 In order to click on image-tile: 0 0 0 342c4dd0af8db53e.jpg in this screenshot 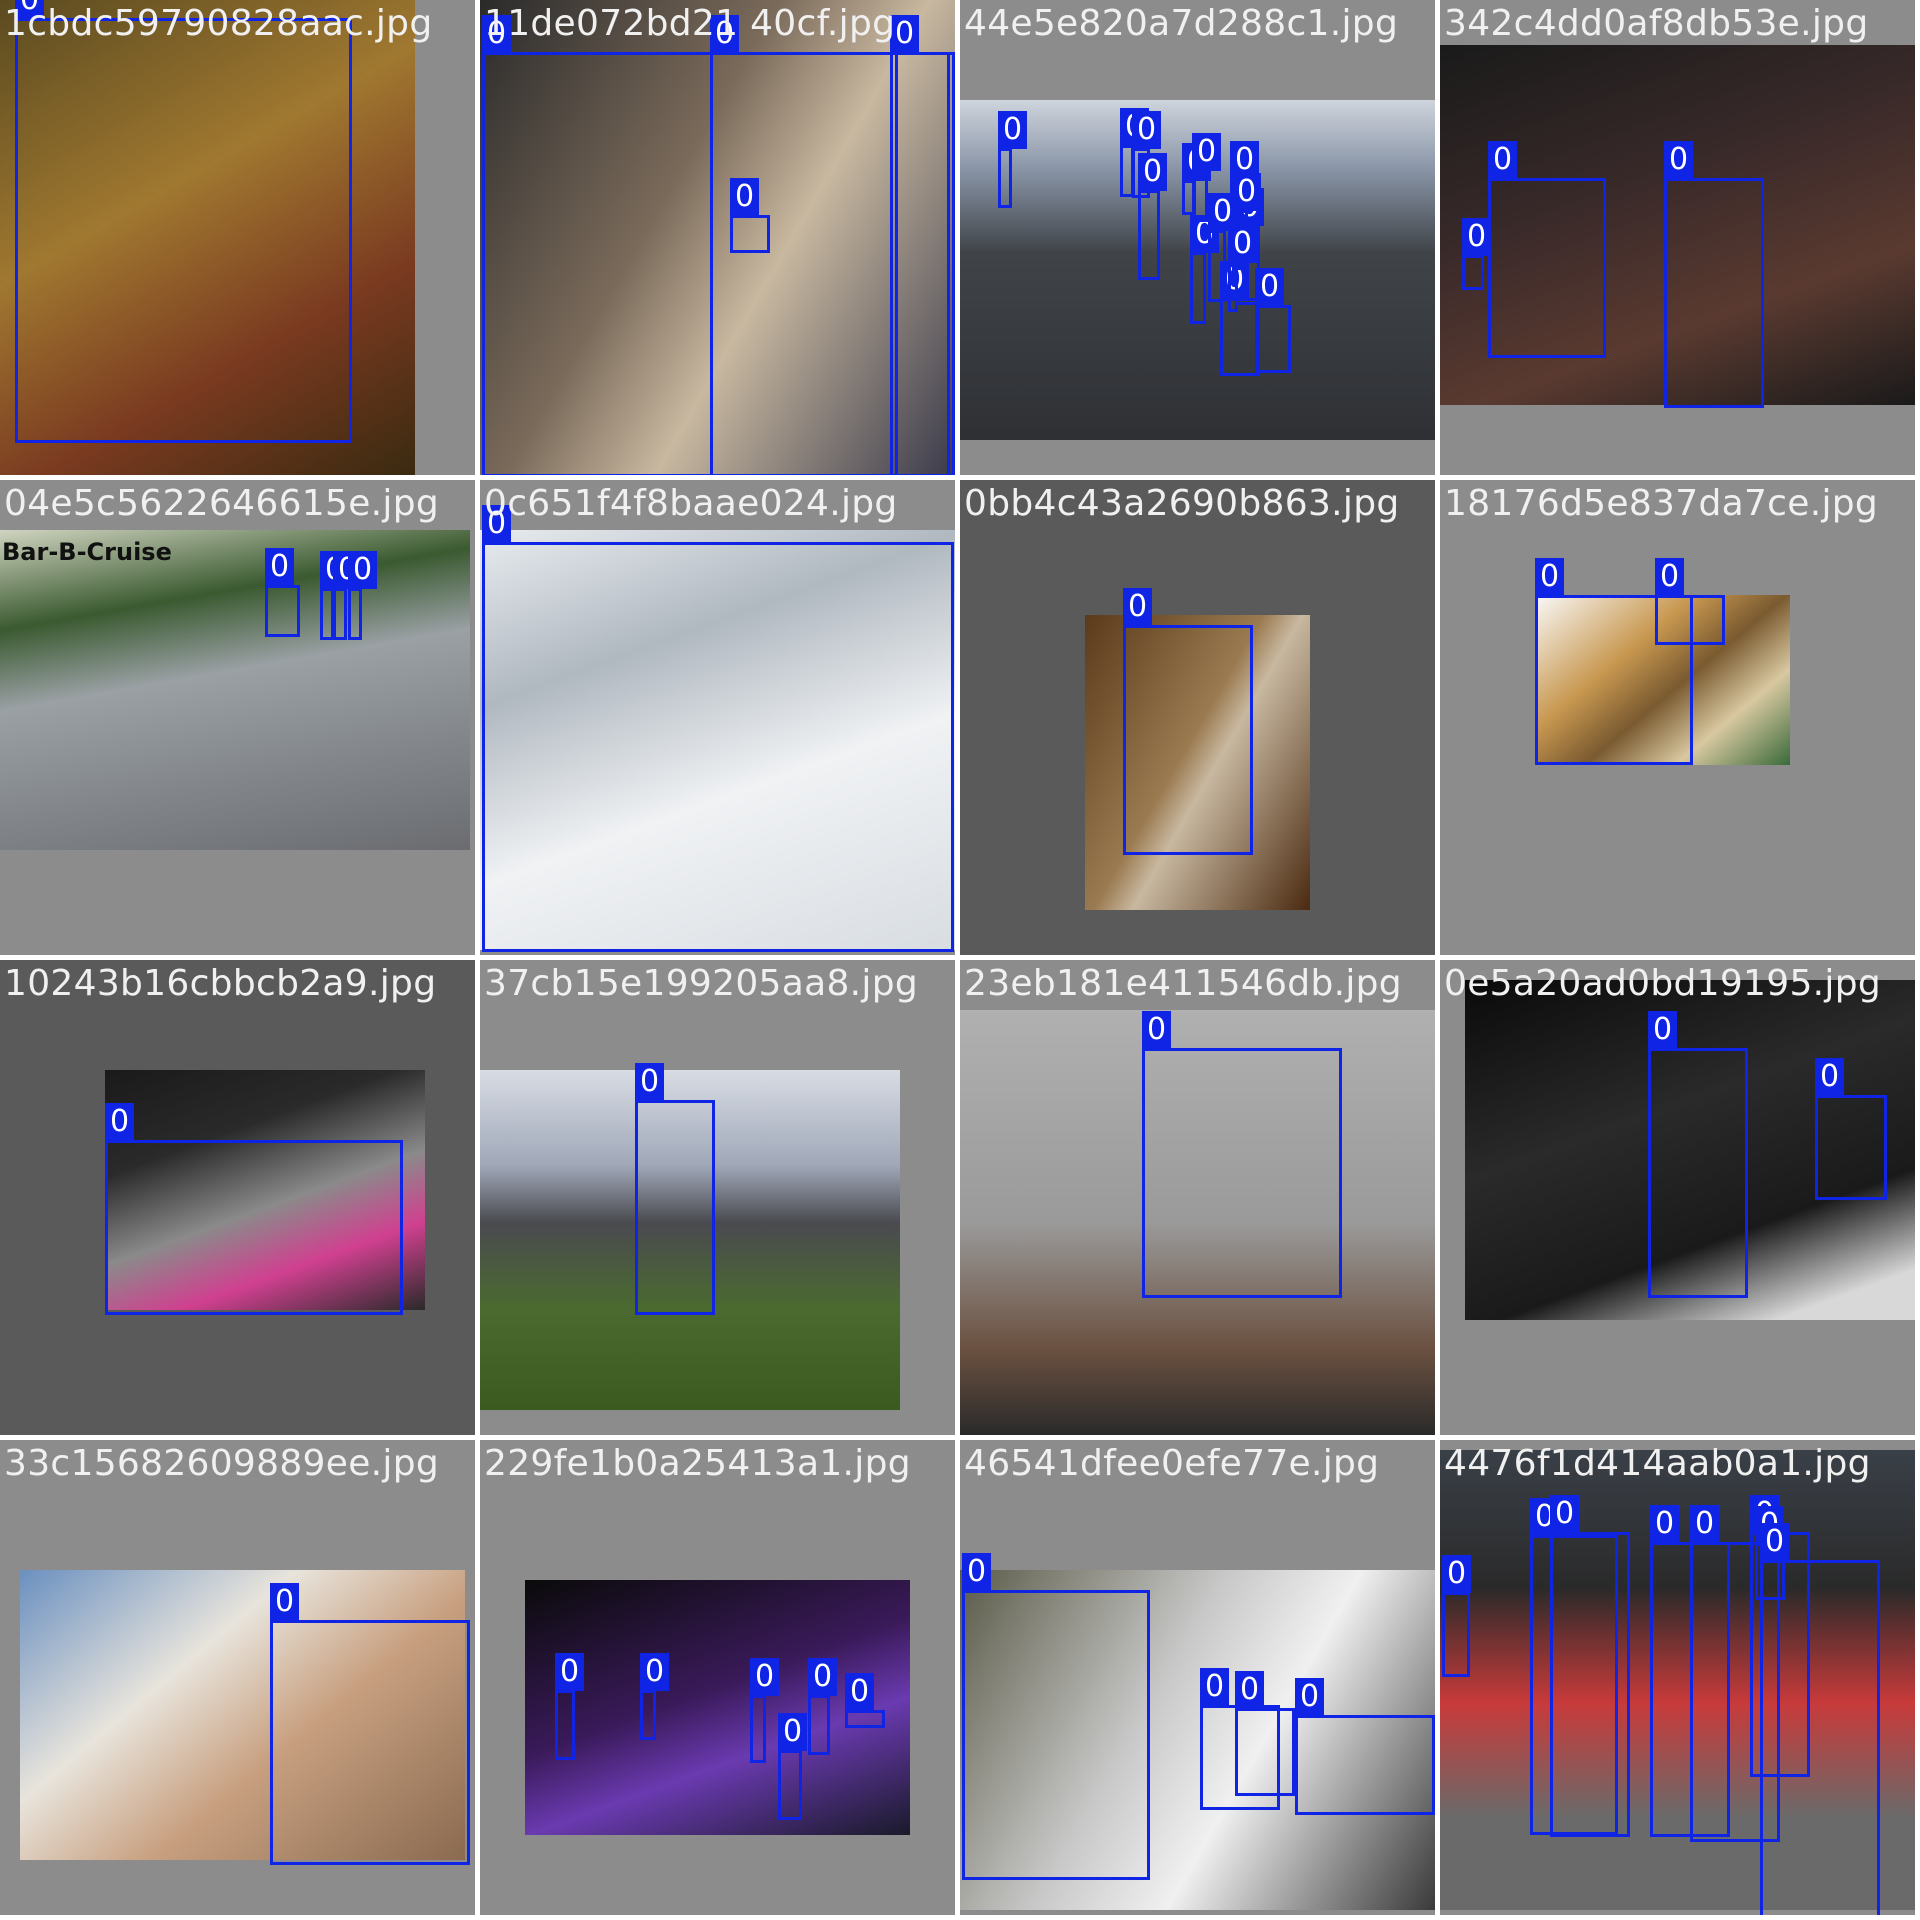, I will do `click(1677, 237)`.